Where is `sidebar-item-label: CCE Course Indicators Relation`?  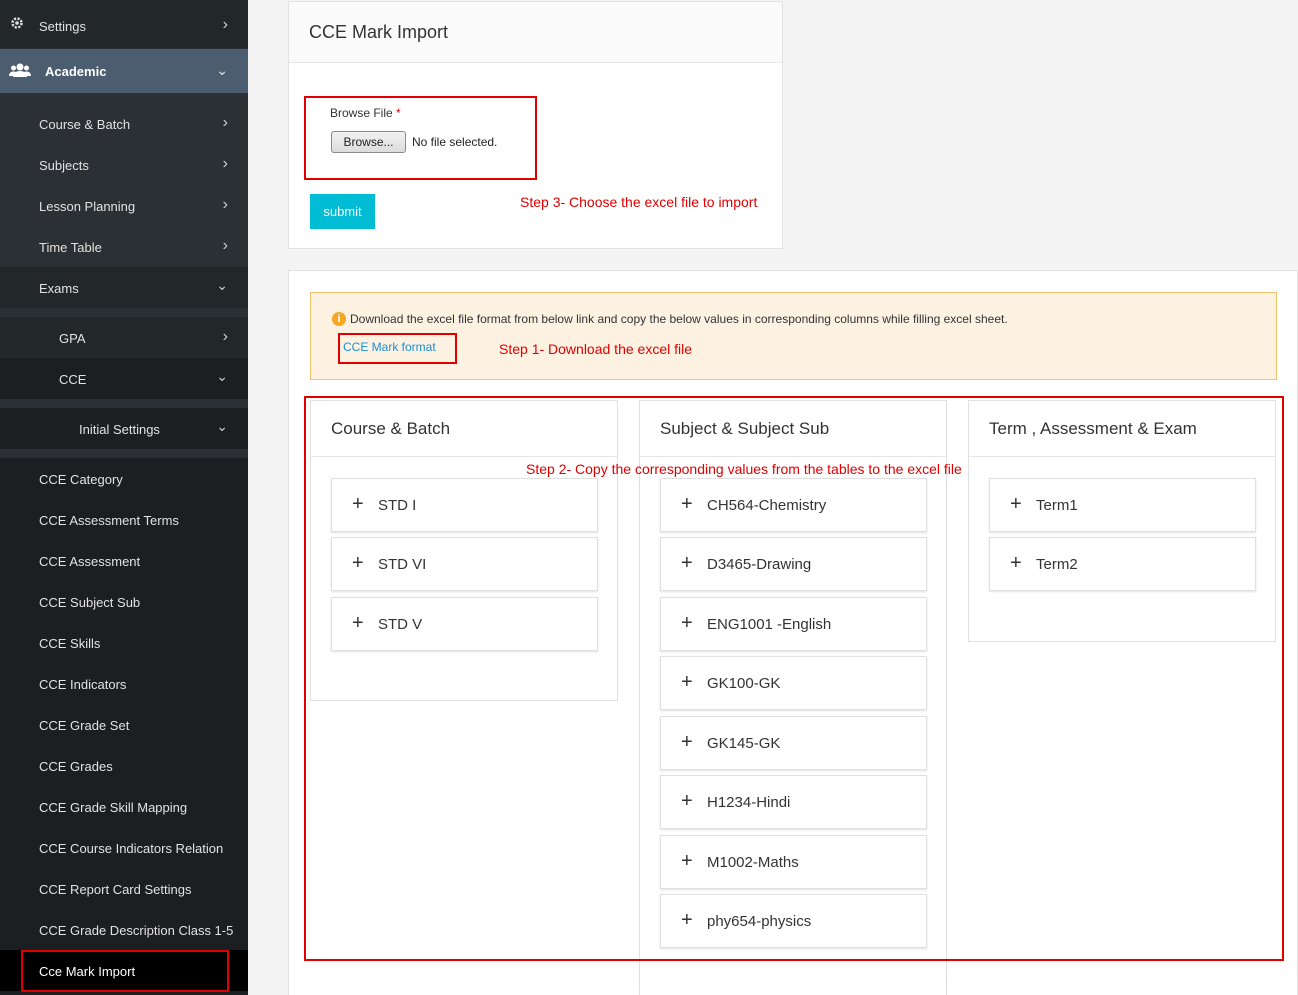 sidebar-item-label: CCE Course Indicators Relation is located at coordinates (131, 848).